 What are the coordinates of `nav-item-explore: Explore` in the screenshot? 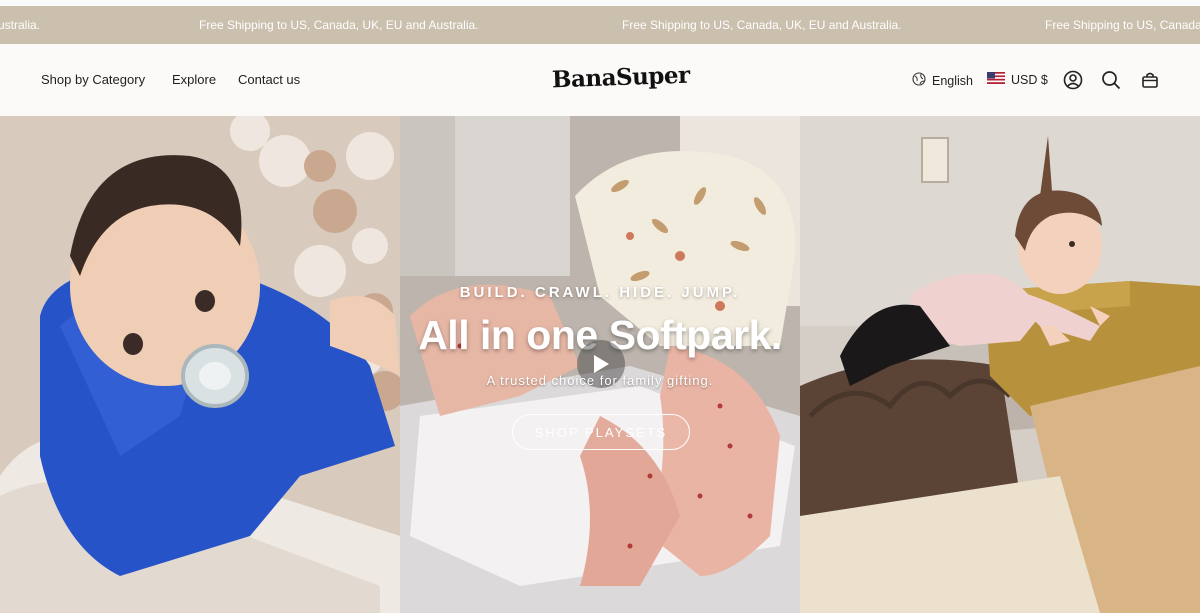 It's located at (194, 79).